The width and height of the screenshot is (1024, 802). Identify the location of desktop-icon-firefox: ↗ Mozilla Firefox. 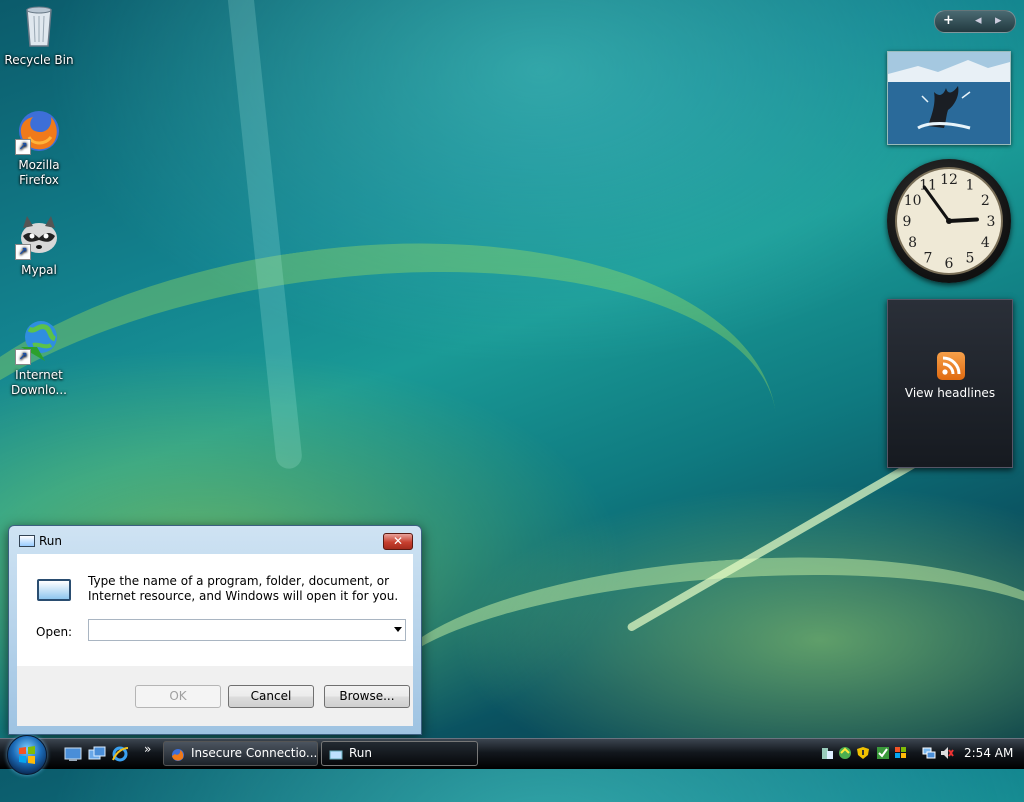
(39, 147).